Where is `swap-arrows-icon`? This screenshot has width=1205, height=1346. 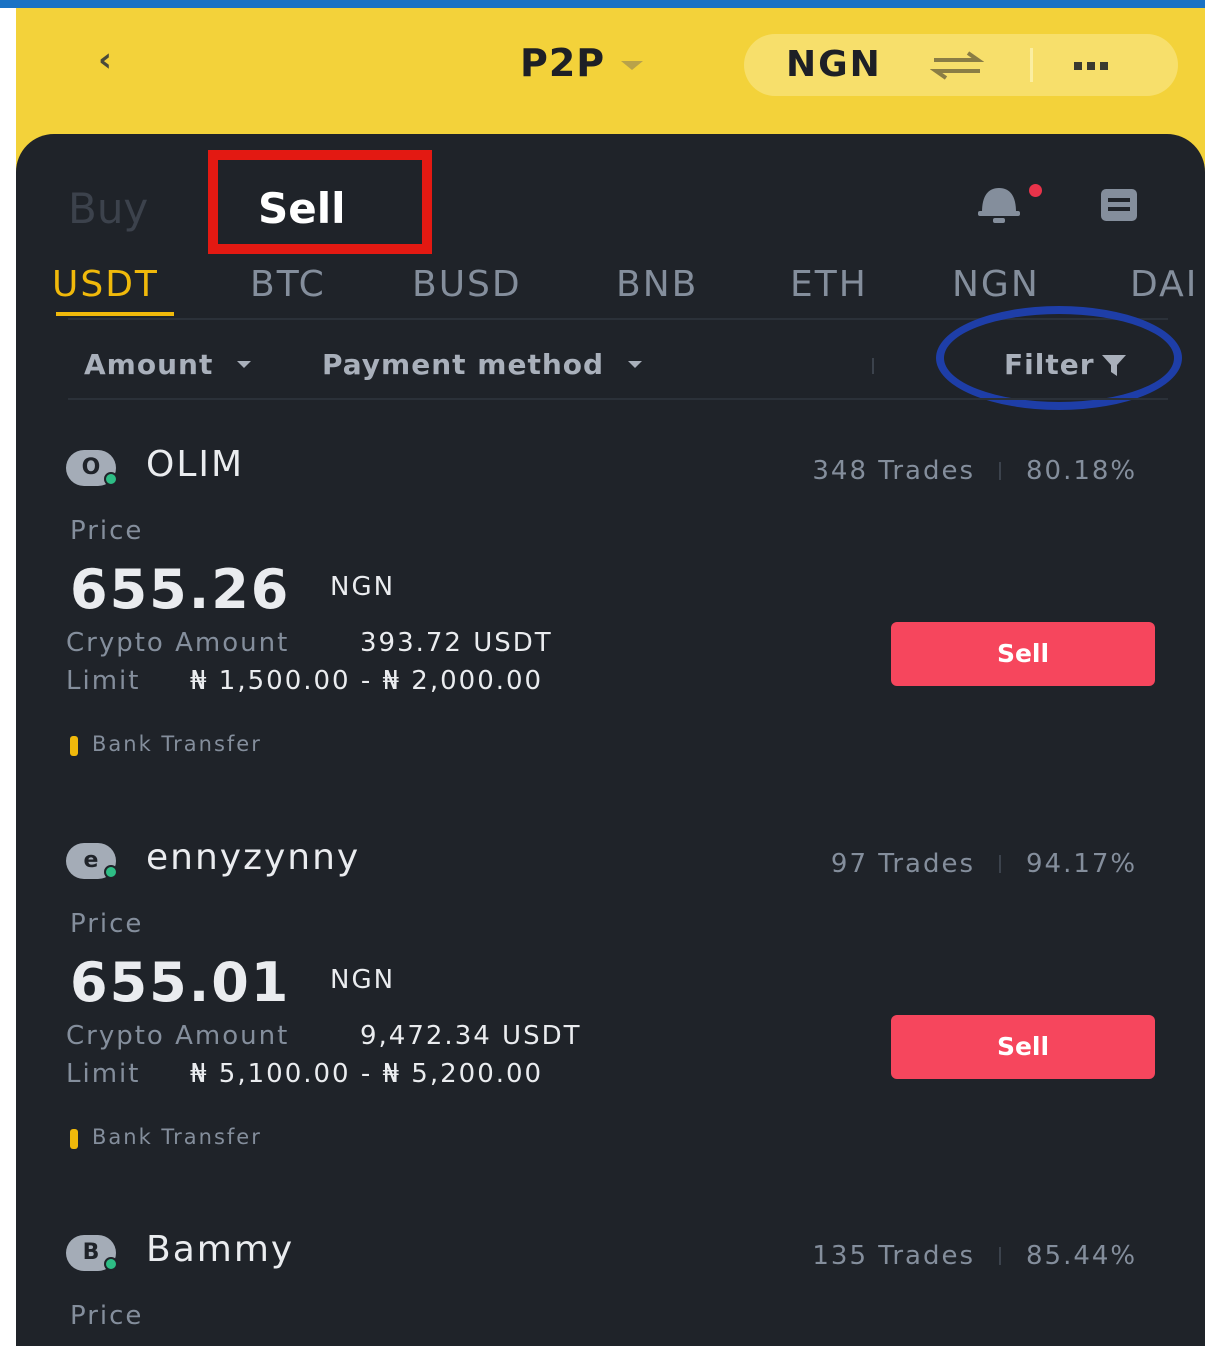
swap-arrows-icon is located at coordinates (957, 65).